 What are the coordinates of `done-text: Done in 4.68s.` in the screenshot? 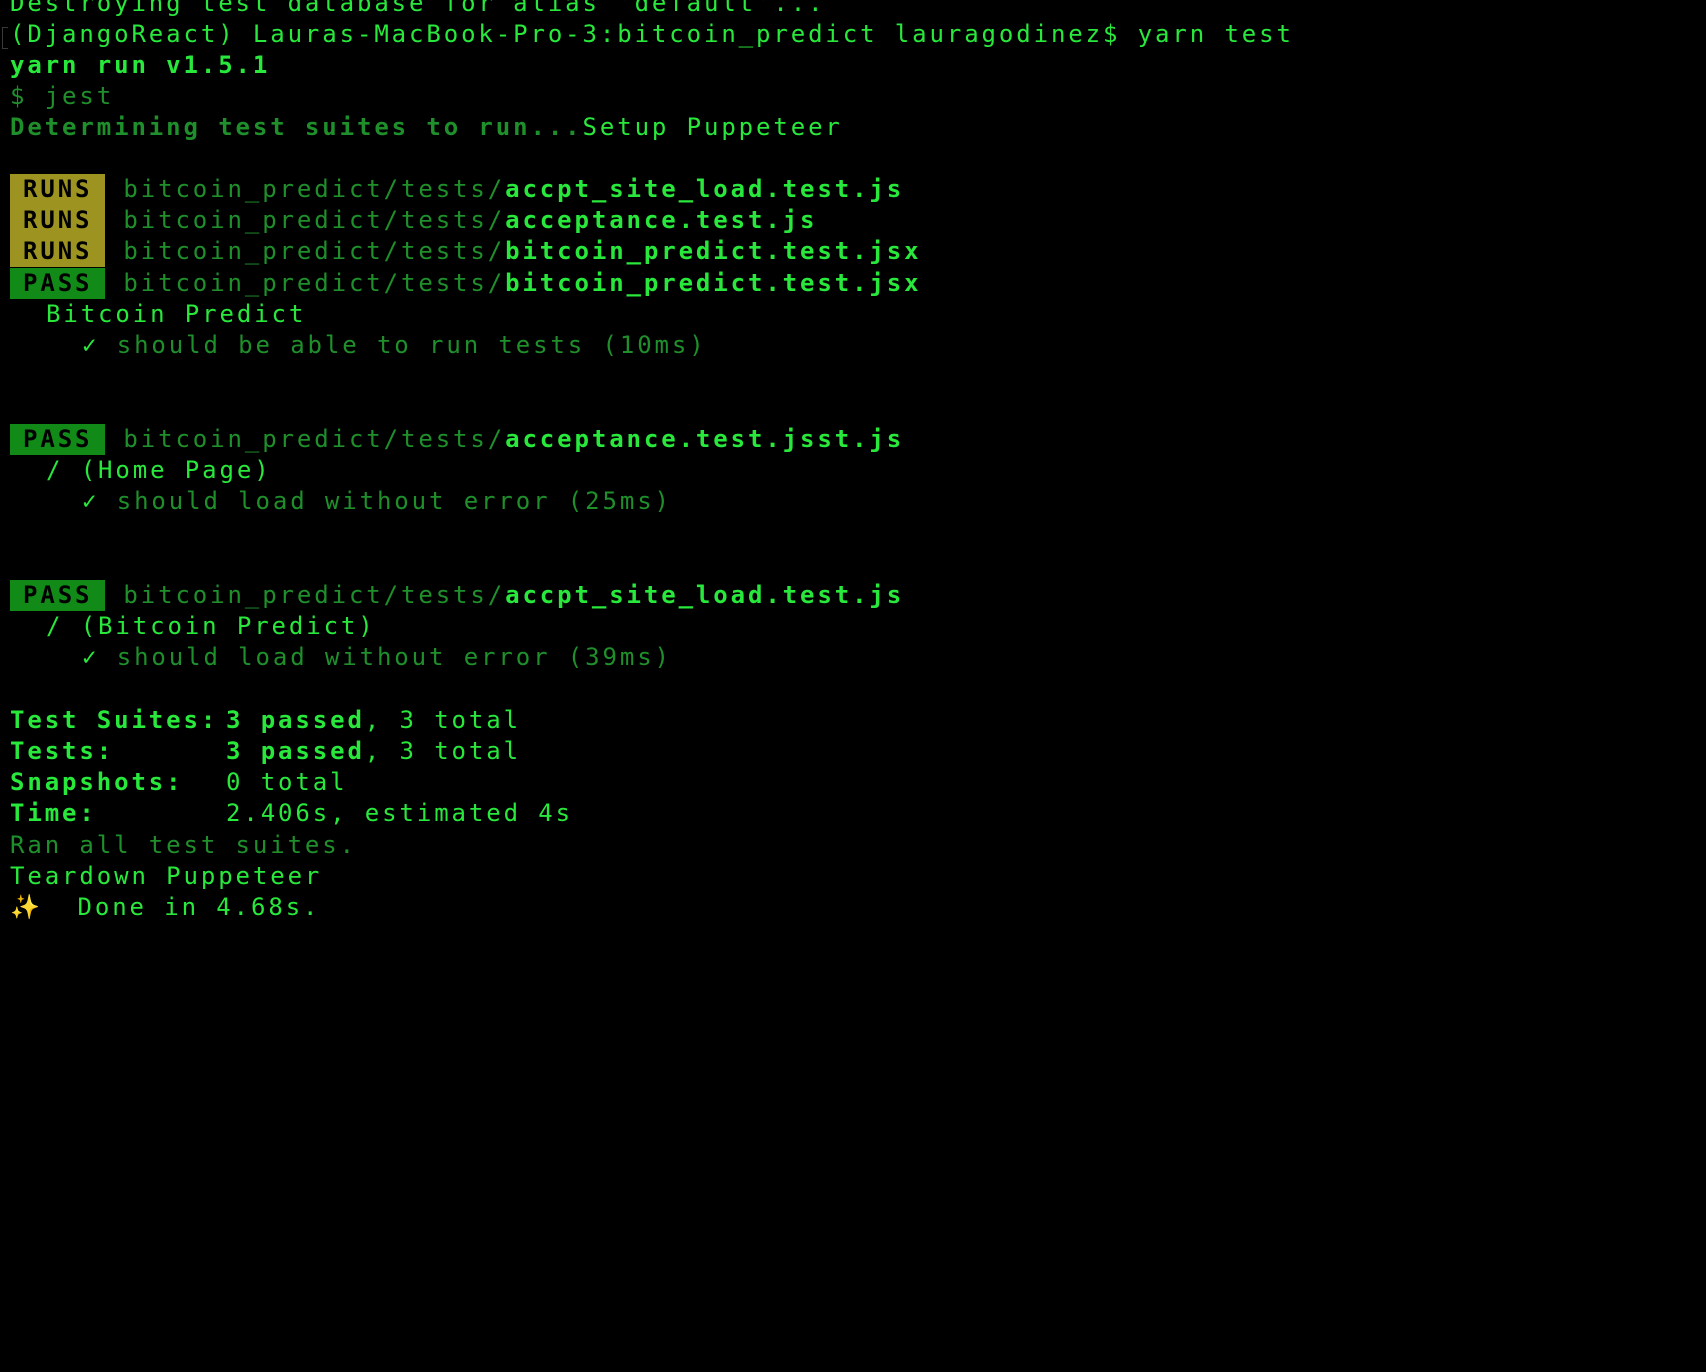 It's located at (199, 907).